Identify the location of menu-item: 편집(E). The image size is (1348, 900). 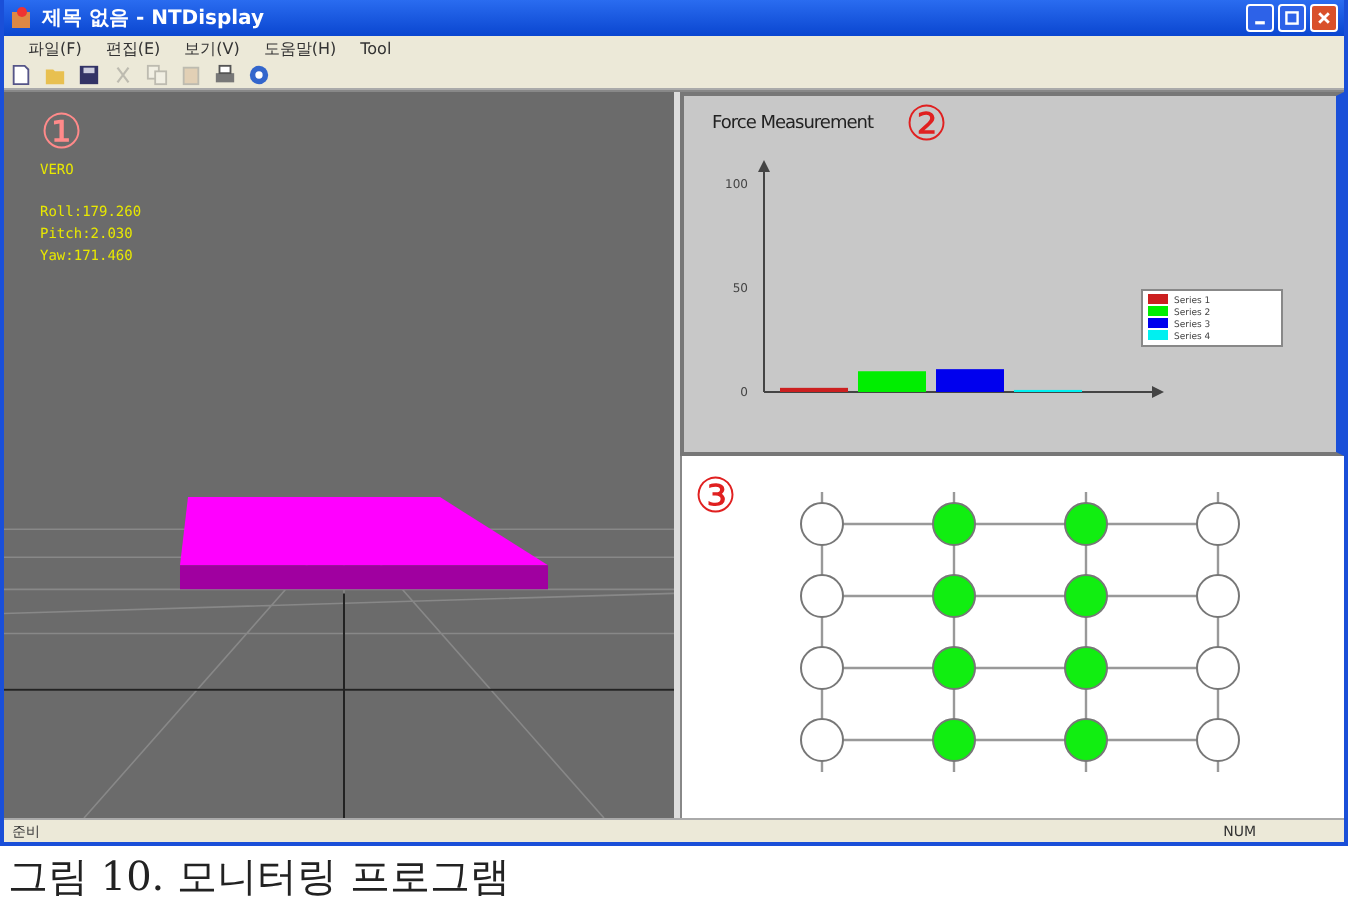
(133, 48).